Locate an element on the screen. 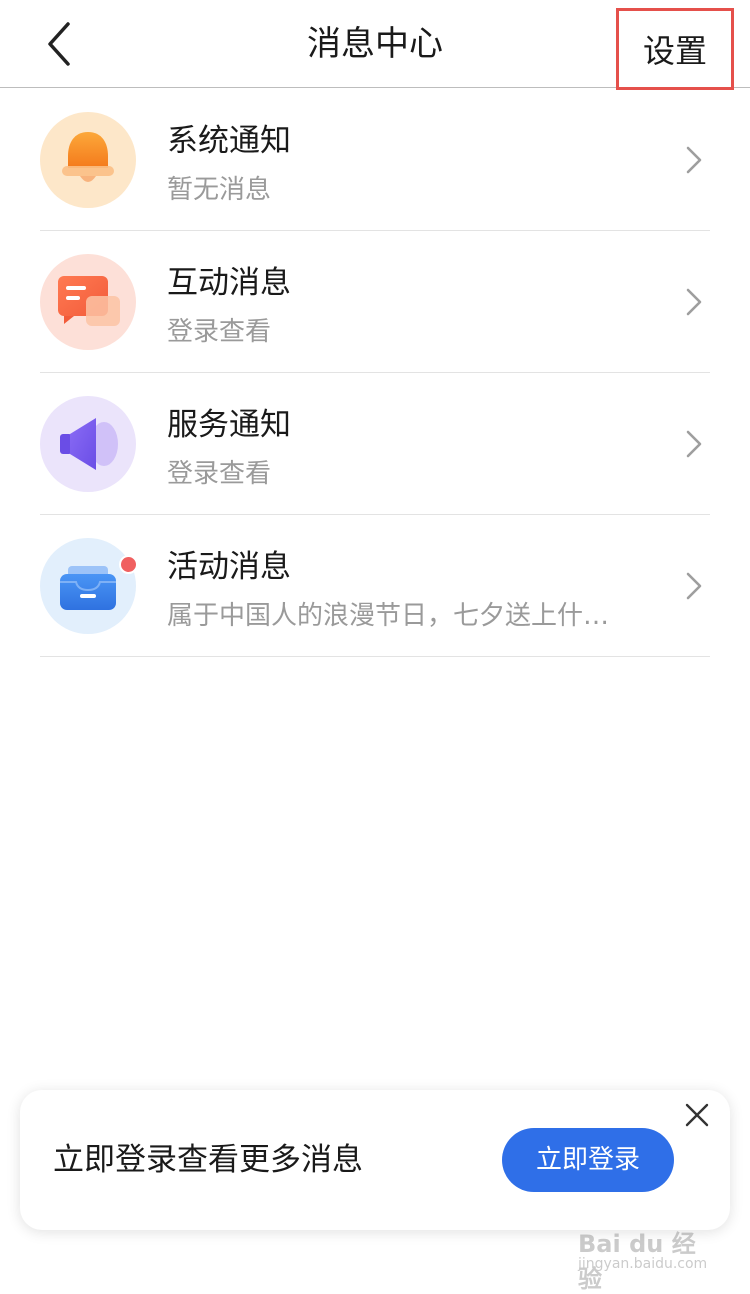 The image size is (750, 1294). divider is located at coordinates (375, 656).